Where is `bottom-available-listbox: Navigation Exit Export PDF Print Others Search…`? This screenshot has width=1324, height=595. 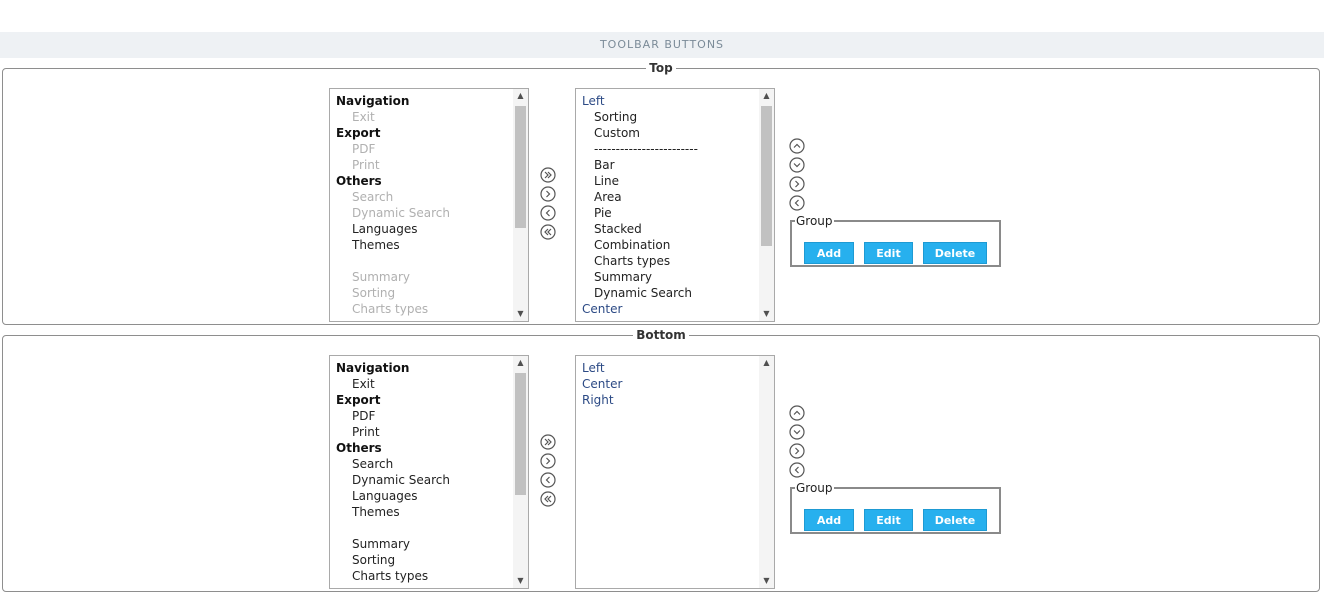 bottom-available-listbox: Navigation Exit Export PDF Print Others Search… is located at coordinates (429, 472).